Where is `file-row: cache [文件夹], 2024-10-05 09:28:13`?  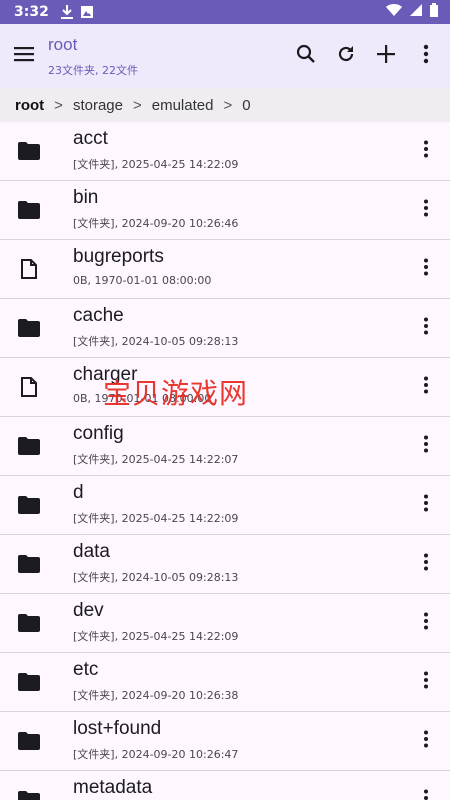 file-row: cache [文件夹], 2024-10-05 09:28:13 is located at coordinates (225, 328).